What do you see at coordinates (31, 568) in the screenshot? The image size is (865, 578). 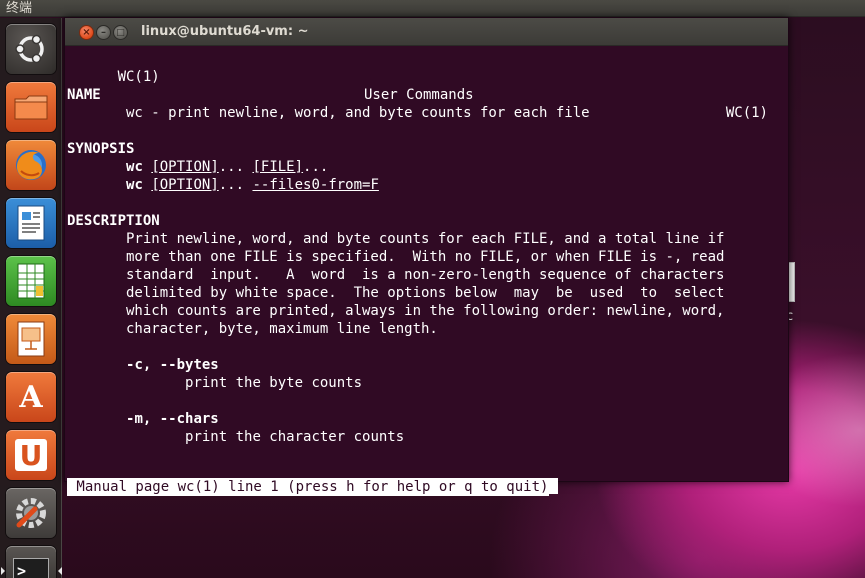 I see `terminal-icon: >_` at bounding box center [31, 568].